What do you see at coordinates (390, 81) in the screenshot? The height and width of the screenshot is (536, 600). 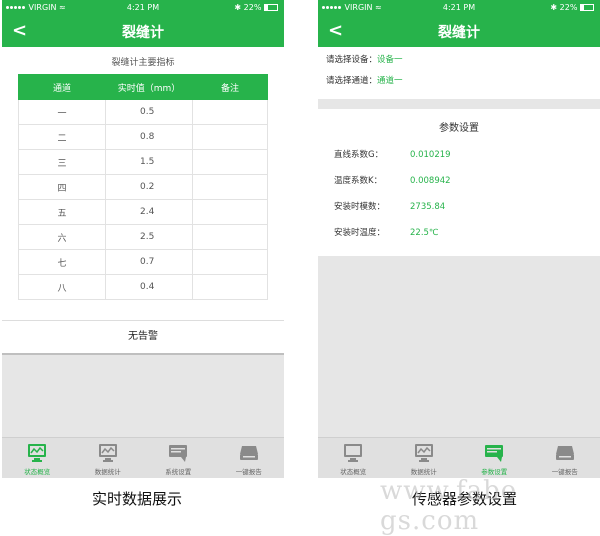 I see `channel-selector-value: 通道一` at bounding box center [390, 81].